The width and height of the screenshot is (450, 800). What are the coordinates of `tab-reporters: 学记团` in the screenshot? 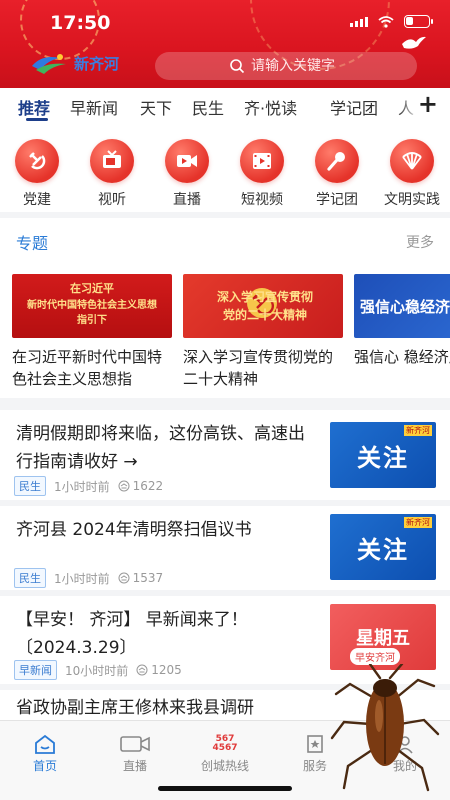 It's located at (354, 107).